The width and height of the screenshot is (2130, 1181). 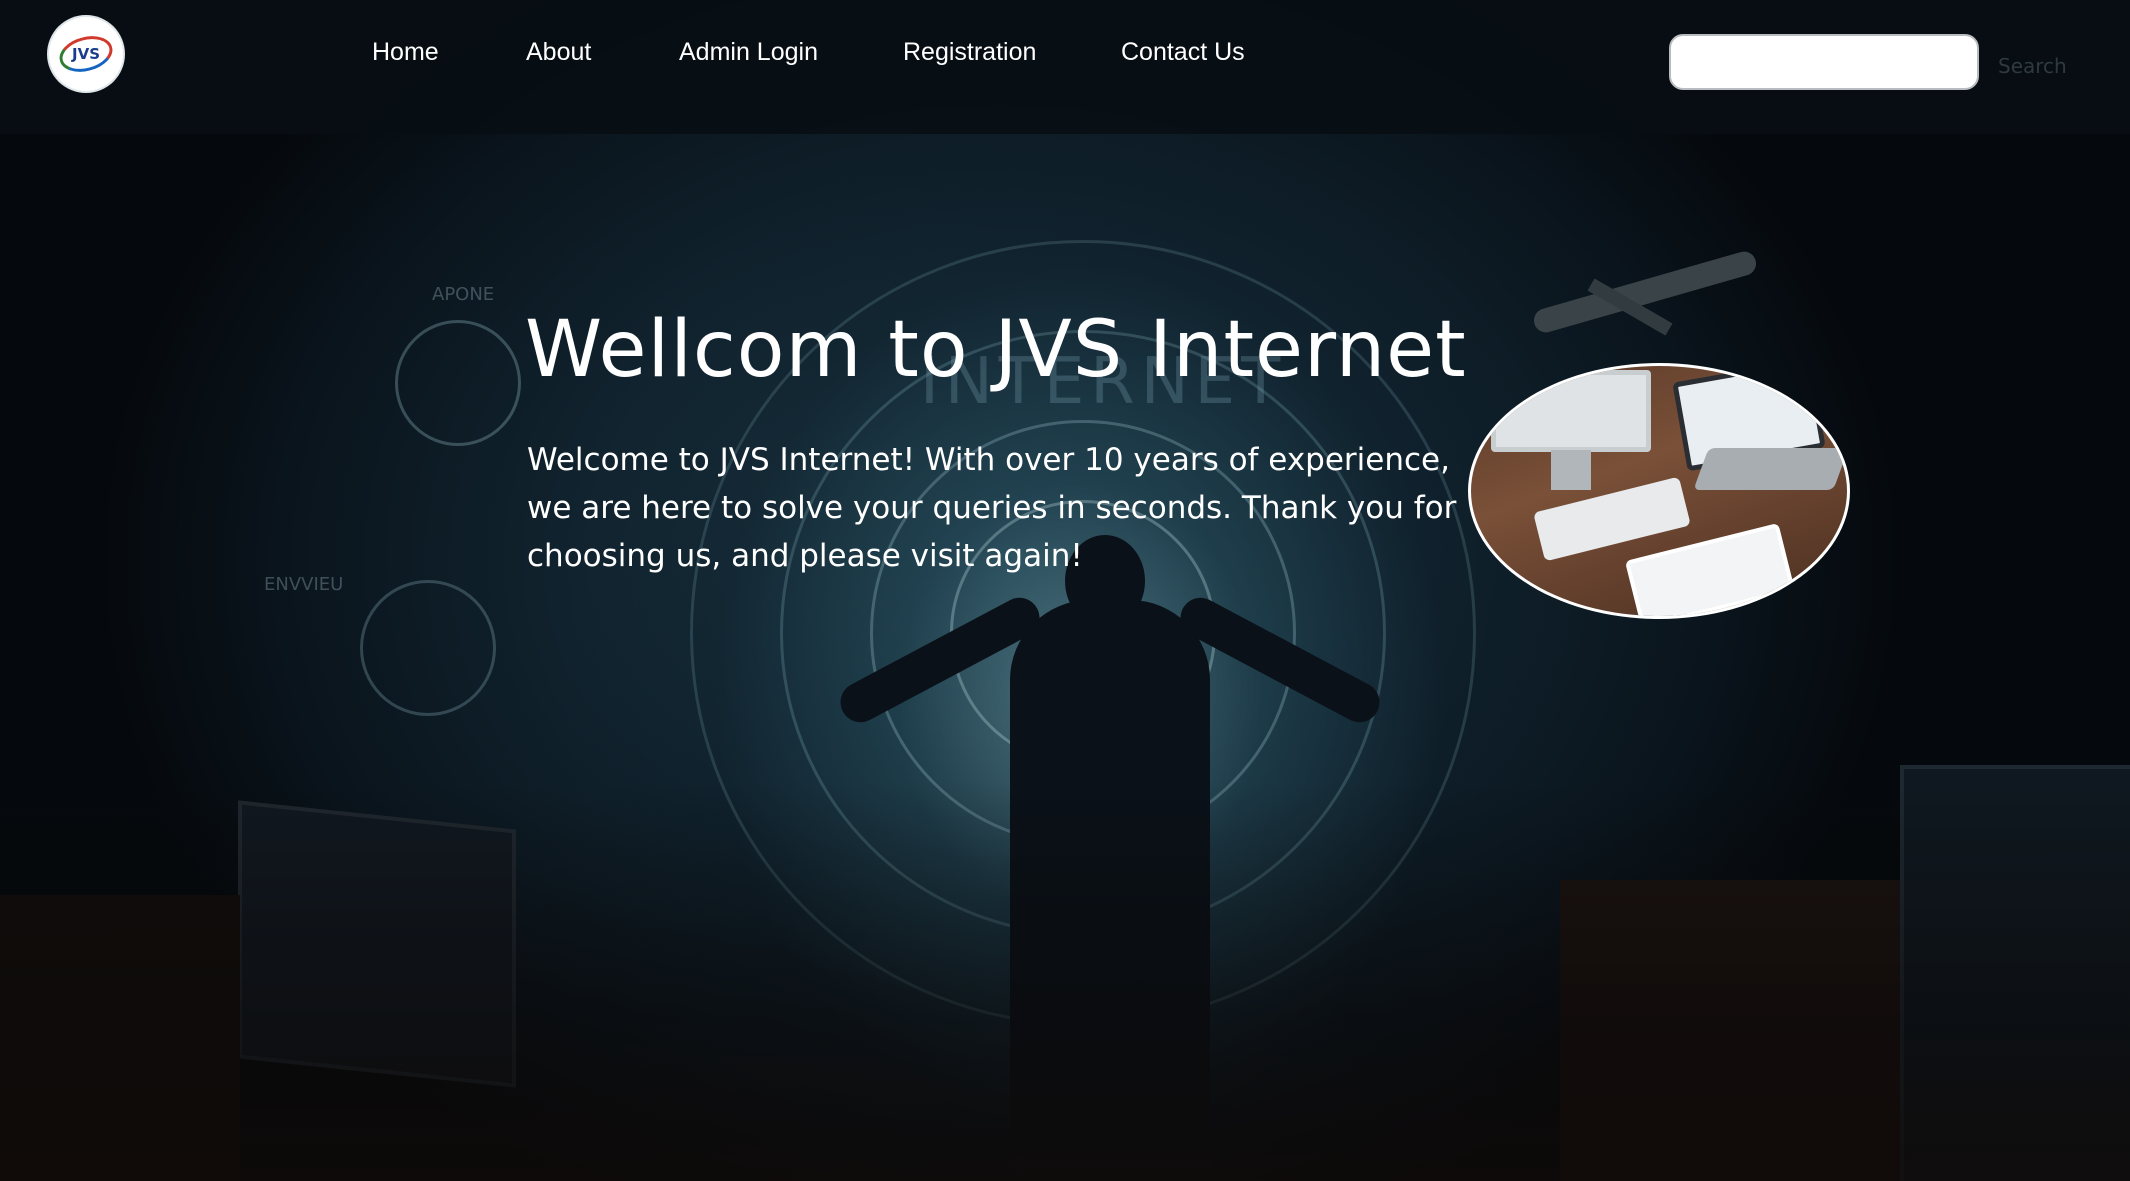 What do you see at coordinates (428, 648) in the screenshot?
I see `gauge-ring-left` at bounding box center [428, 648].